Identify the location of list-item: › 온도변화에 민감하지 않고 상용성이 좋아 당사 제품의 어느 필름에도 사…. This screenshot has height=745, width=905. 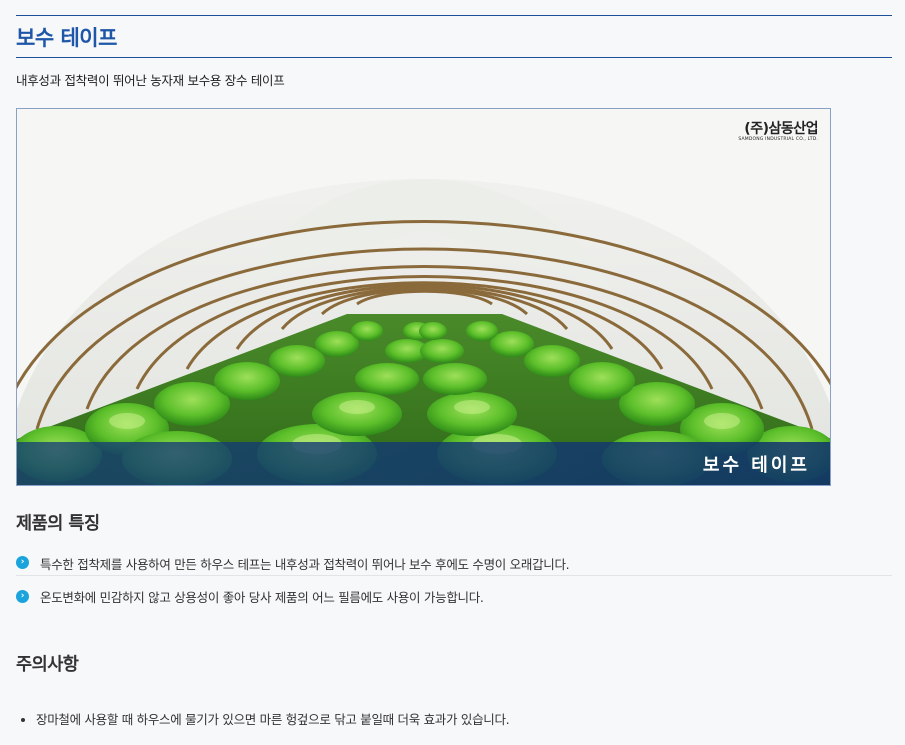
(454, 596).